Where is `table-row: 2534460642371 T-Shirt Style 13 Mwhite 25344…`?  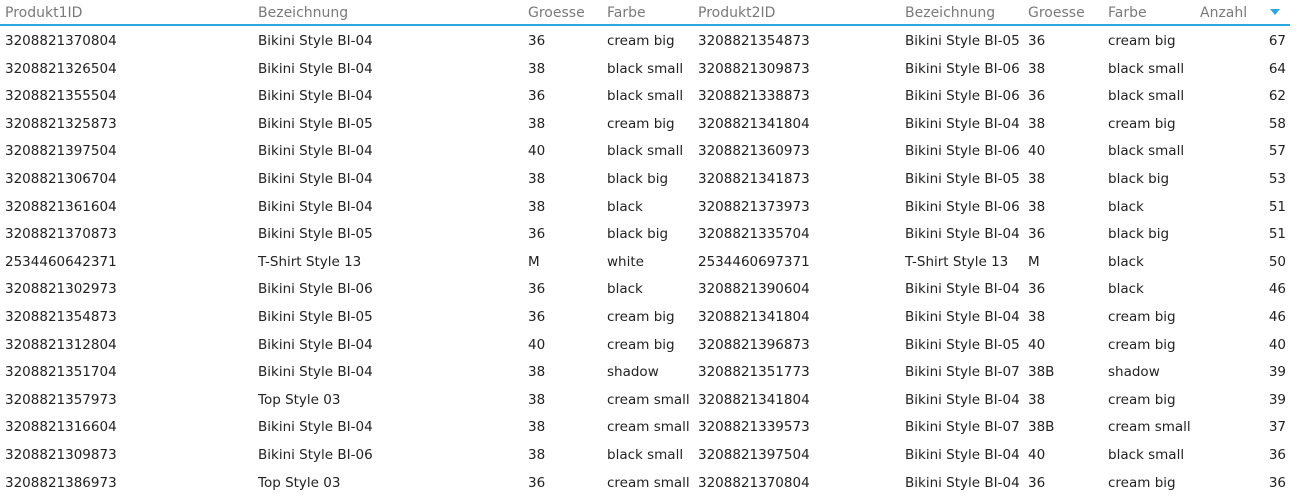
table-row: 2534460642371 T-Shirt Style 13 Mwhite 25344… is located at coordinates (650, 262).